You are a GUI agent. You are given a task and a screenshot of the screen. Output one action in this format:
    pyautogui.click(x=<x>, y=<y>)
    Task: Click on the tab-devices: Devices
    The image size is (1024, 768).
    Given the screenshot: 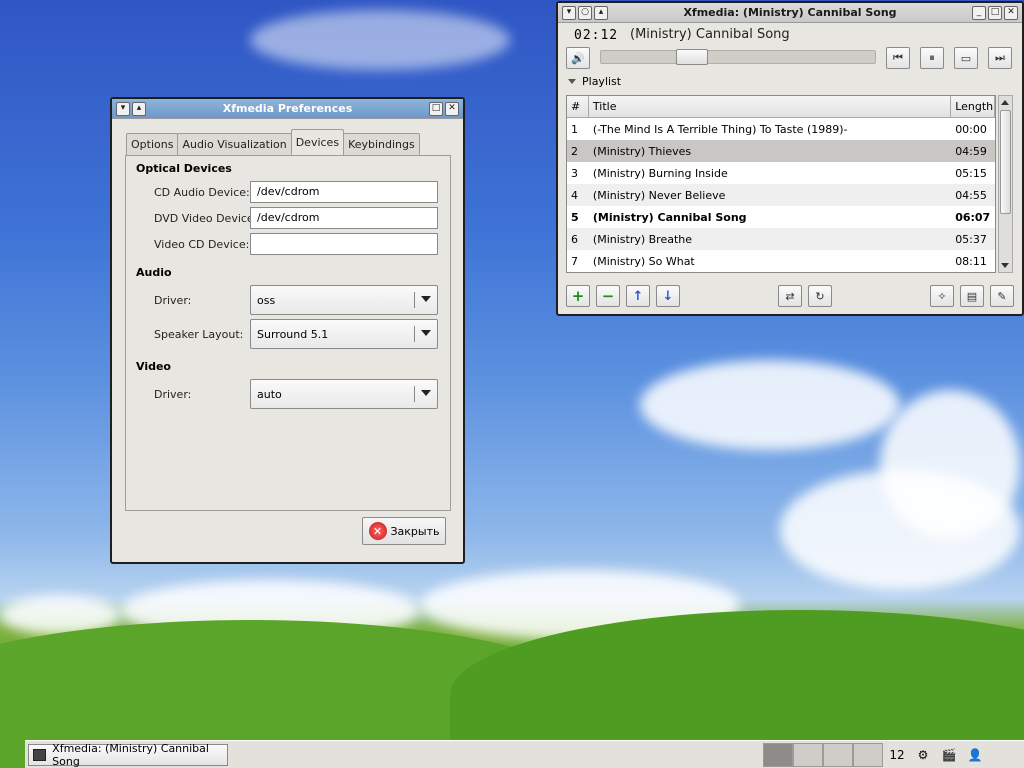 What is the action you would take?
    pyautogui.click(x=317, y=142)
    